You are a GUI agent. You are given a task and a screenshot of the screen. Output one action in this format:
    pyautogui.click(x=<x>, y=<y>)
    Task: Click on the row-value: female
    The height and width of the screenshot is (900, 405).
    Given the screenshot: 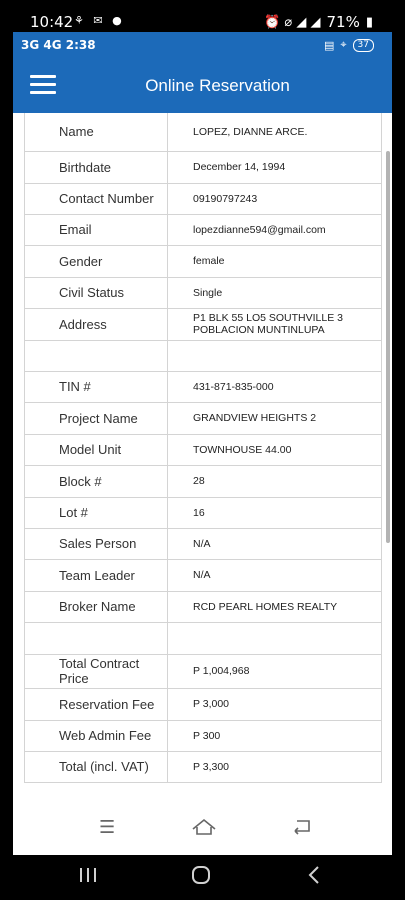 What is the action you would take?
    pyautogui.click(x=274, y=261)
    